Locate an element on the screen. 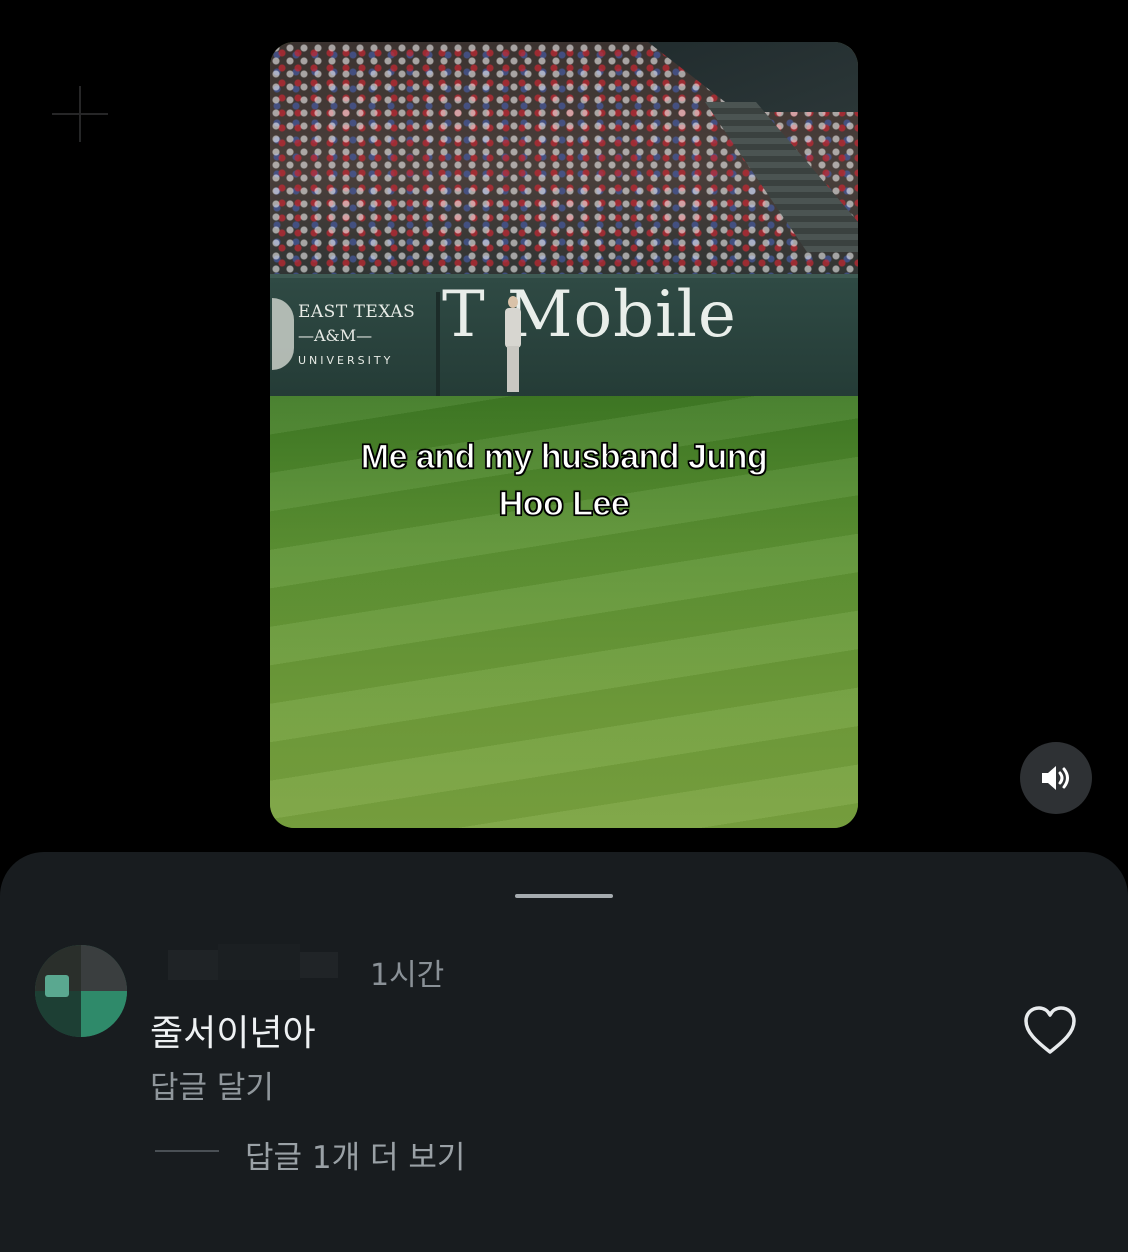  sound-toggle-button is located at coordinates (1056, 778).